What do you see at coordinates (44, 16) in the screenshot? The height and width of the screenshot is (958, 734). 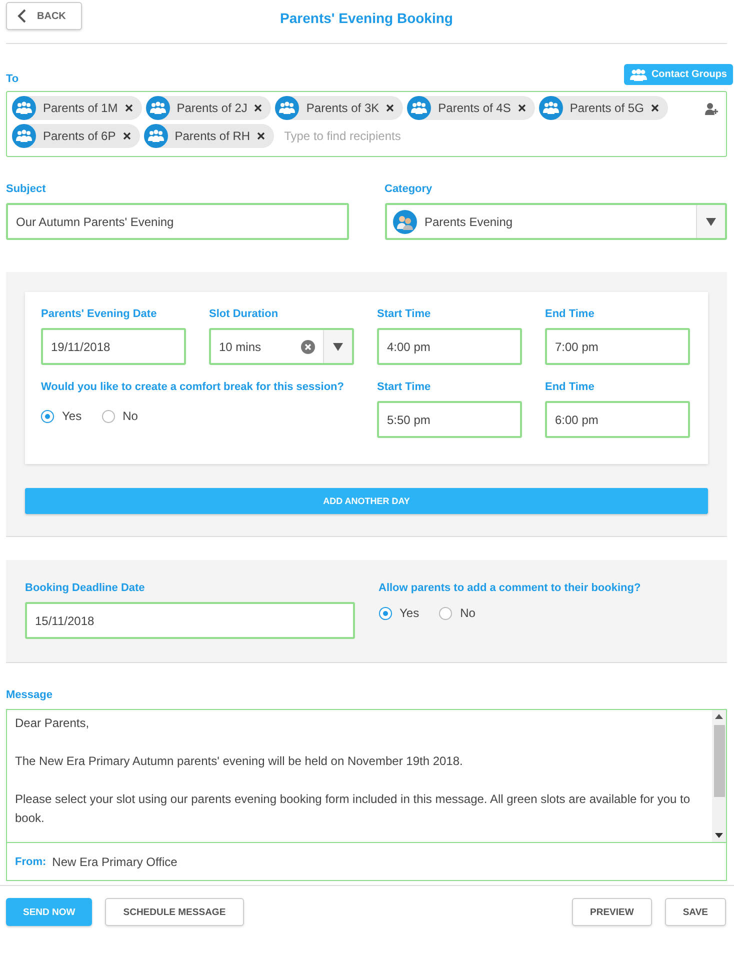 I see `back-button: BACK` at bounding box center [44, 16].